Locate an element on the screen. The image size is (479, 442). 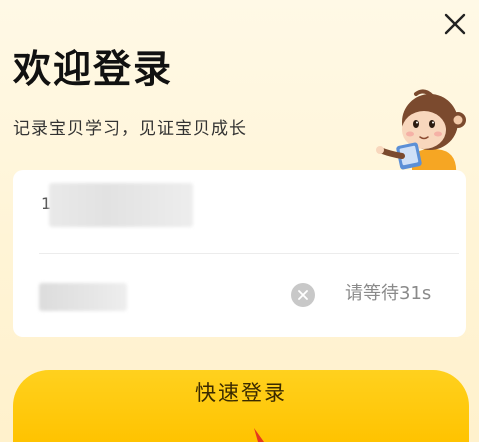
verification-code-redacted is located at coordinates (83, 297).